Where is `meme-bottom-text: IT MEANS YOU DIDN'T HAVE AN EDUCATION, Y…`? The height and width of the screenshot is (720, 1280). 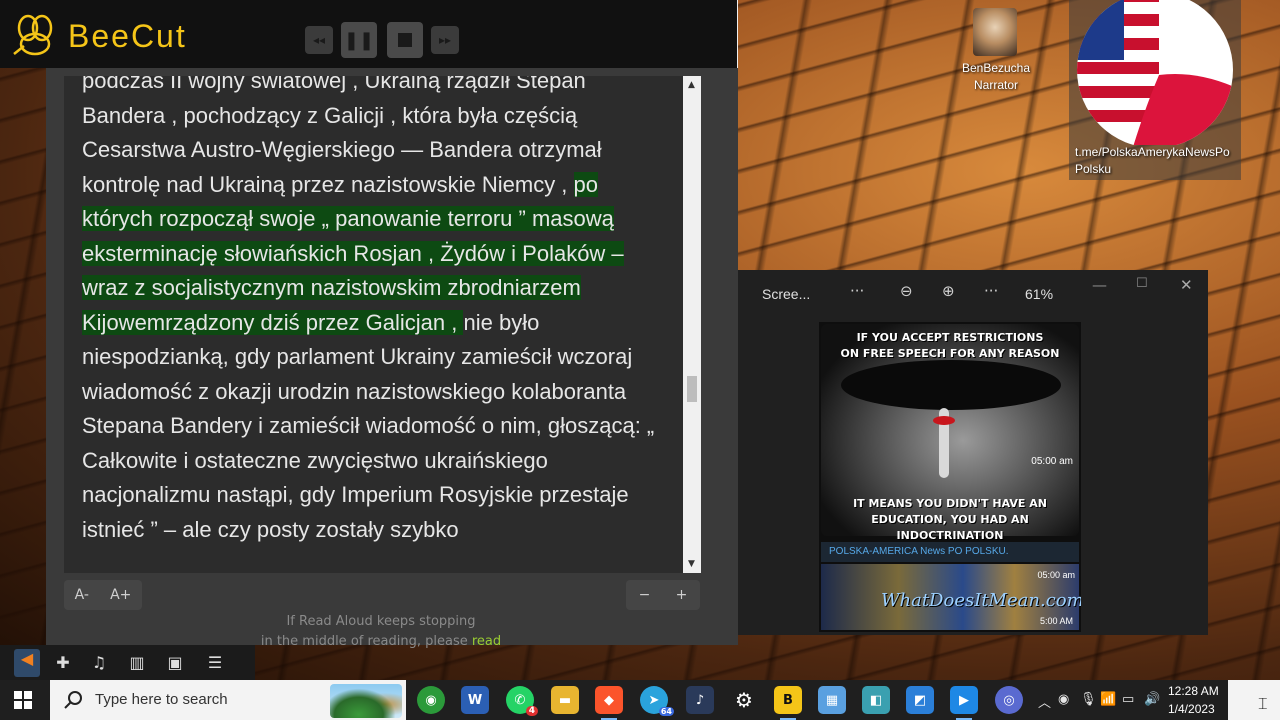
meme-bottom-text: IT MEANS YOU DIDN'T HAVE AN EDUCATION, Y… is located at coordinates (950, 519).